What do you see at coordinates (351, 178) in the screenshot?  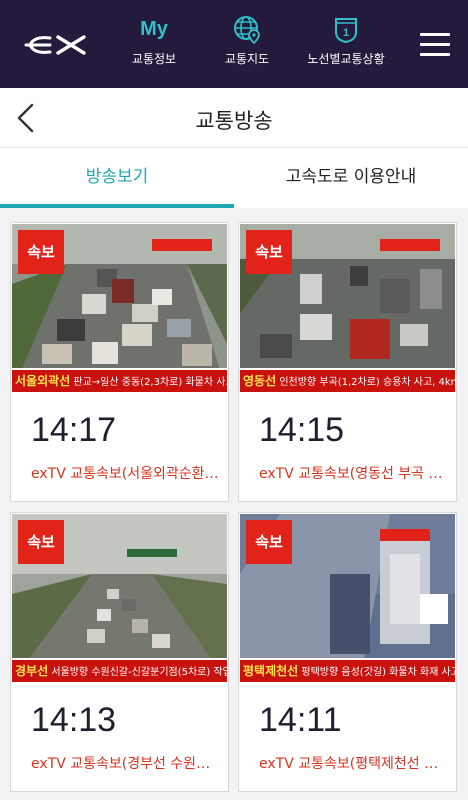 I see `tab-highway-guide: 고속도로 이용안내` at bounding box center [351, 178].